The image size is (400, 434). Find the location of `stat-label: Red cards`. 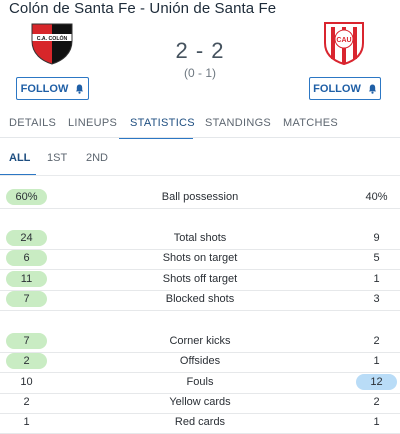

stat-label: Red cards is located at coordinates (200, 422).